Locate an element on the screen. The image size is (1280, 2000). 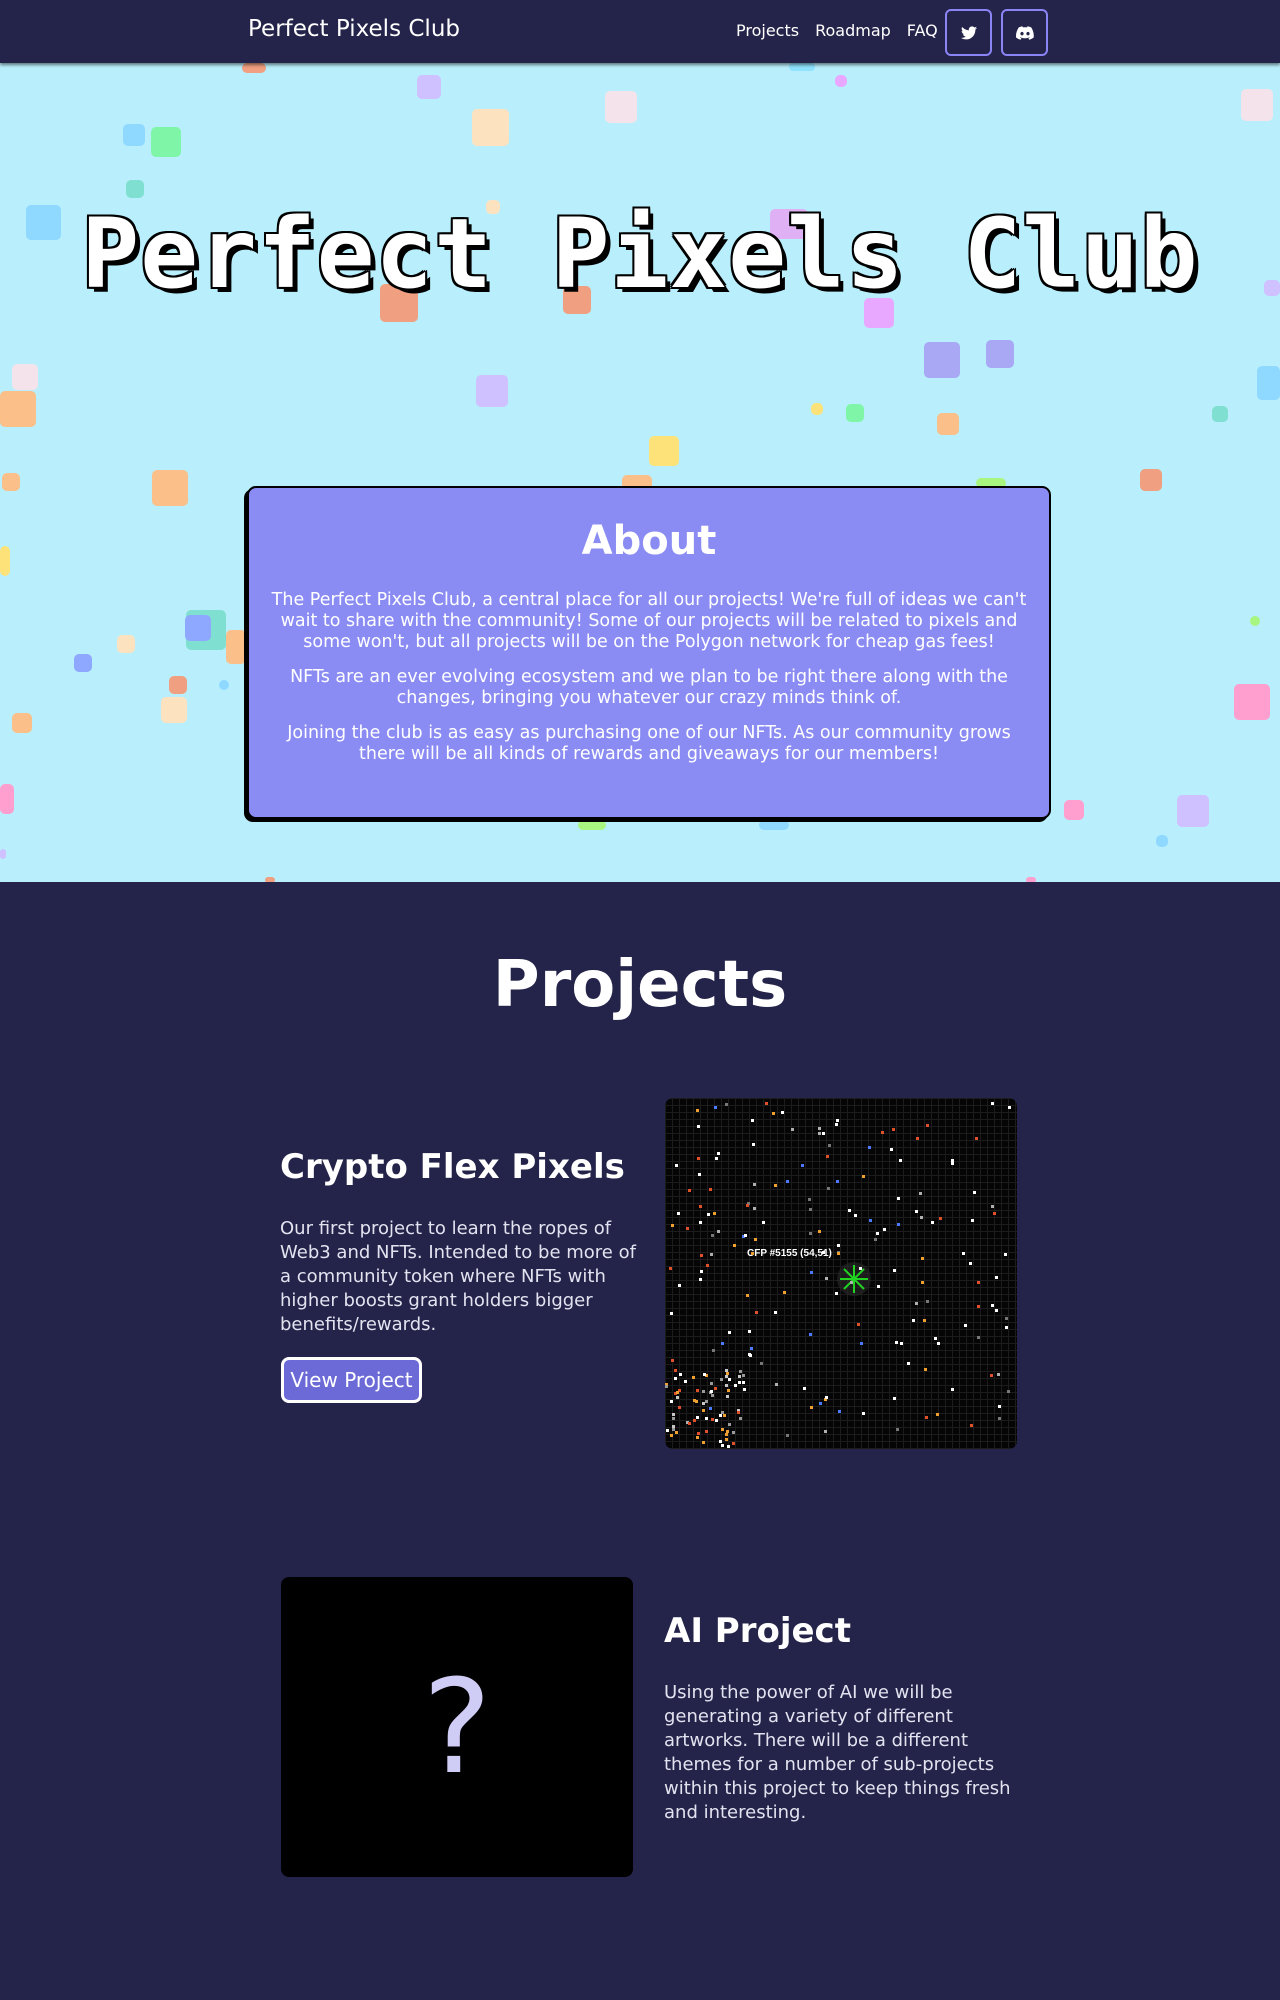
nav-link-faq: FAQ is located at coordinates (922, 30).